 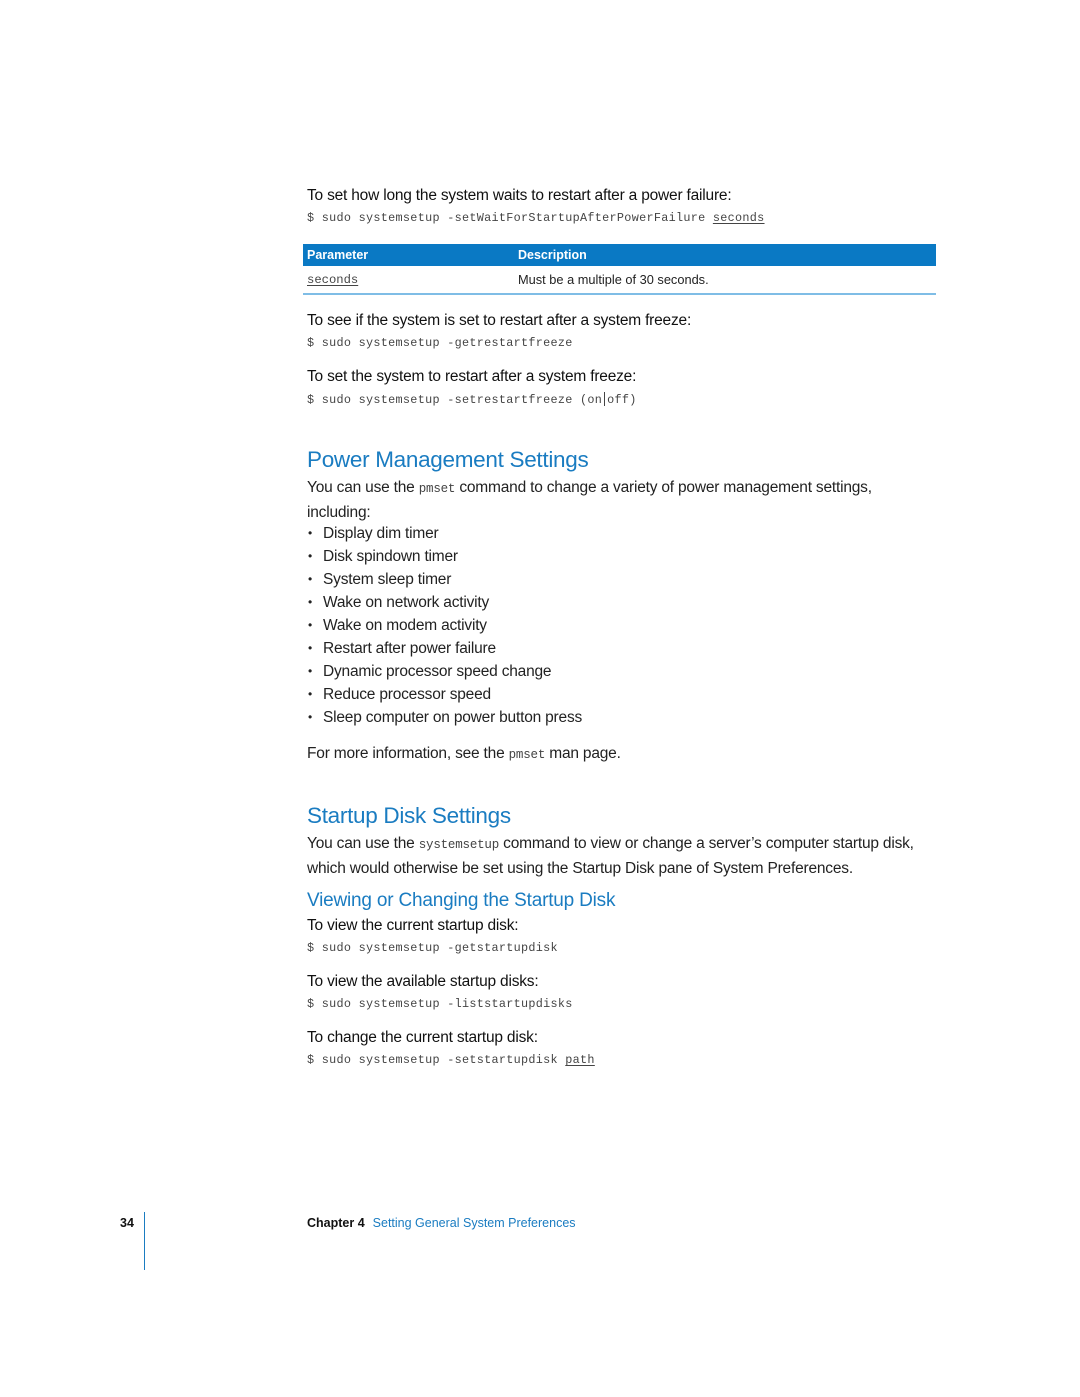 I want to click on column-header-parameter: Parameter, so click(x=338, y=255).